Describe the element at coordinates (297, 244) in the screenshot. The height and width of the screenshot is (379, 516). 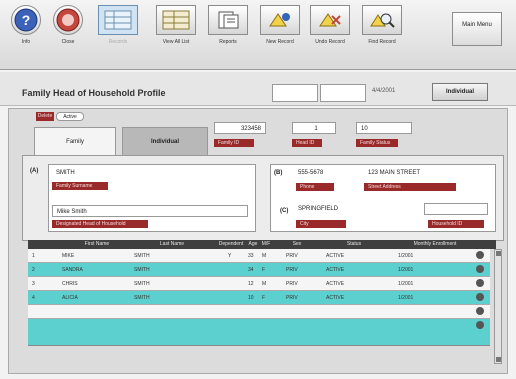
I see `col-sex: Sex` at that location.